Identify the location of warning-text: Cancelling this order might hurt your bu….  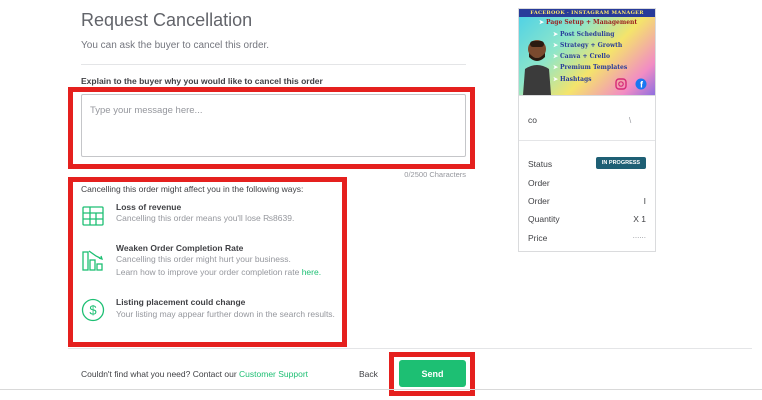
(203, 259).